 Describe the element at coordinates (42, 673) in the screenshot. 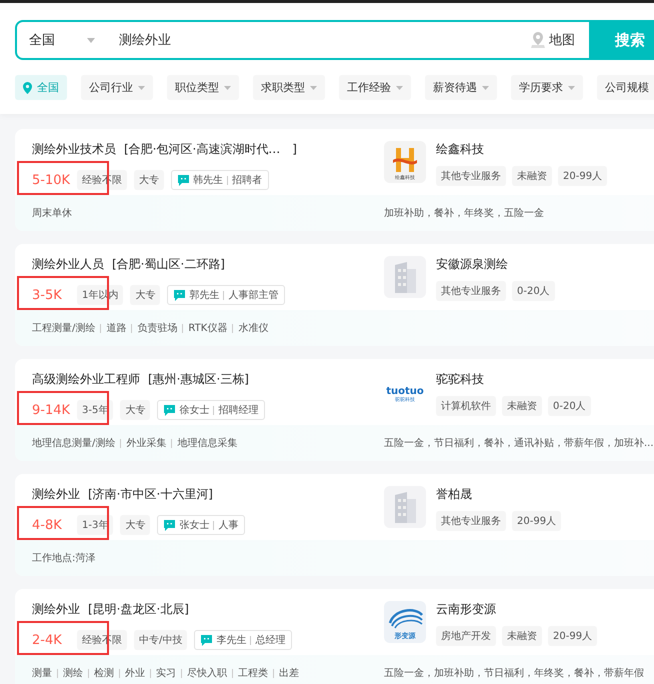

I see `skill-tag: 测量` at that location.